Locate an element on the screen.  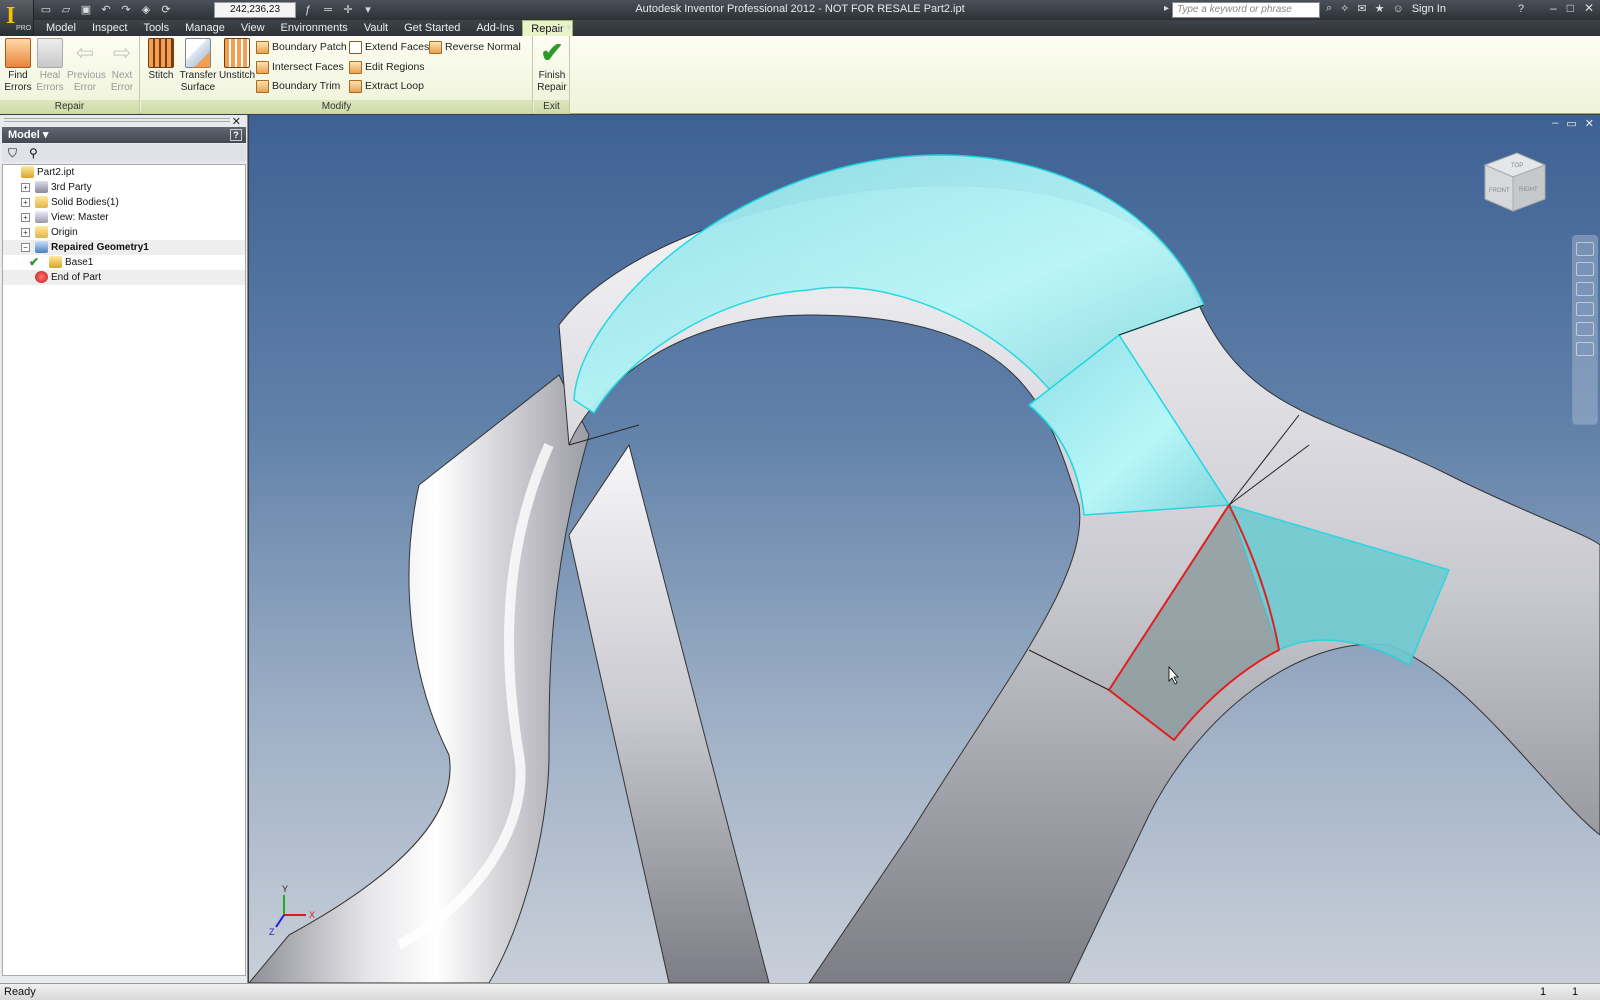
arrow-left-icon: ⇦ is located at coordinates (85, 52).